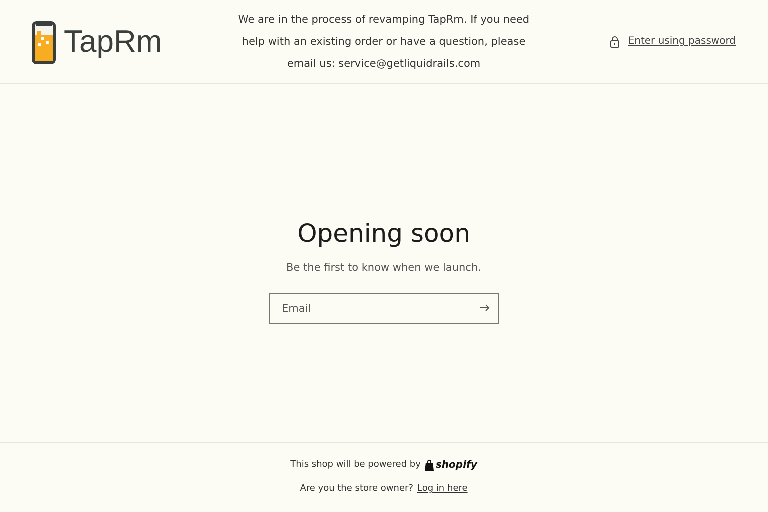  Describe the element at coordinates (113, 41) in the screenshot. I see `logo-text: TapRm` at that location.